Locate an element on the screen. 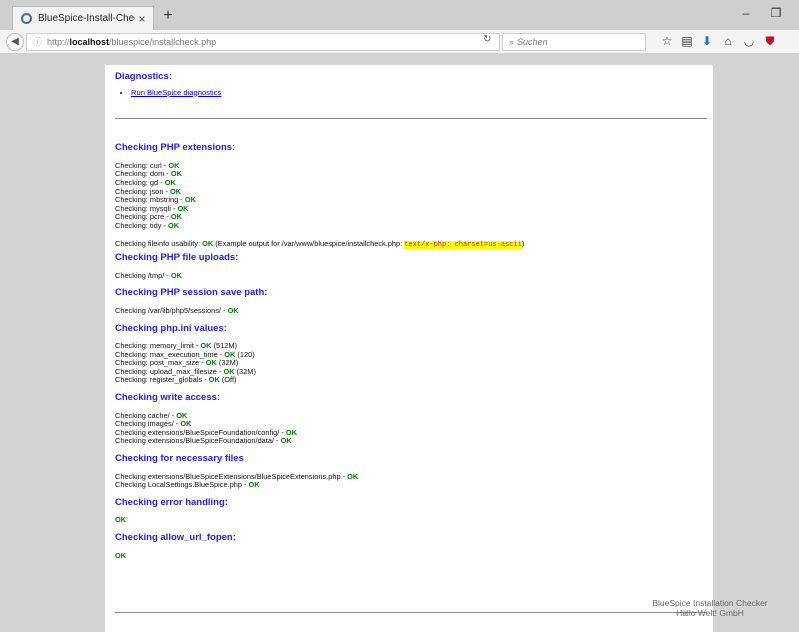 This screenshot has height=632, width=799. file-uploads-heading: Checking PHP file uploads: is located at coordinates (177, 258).